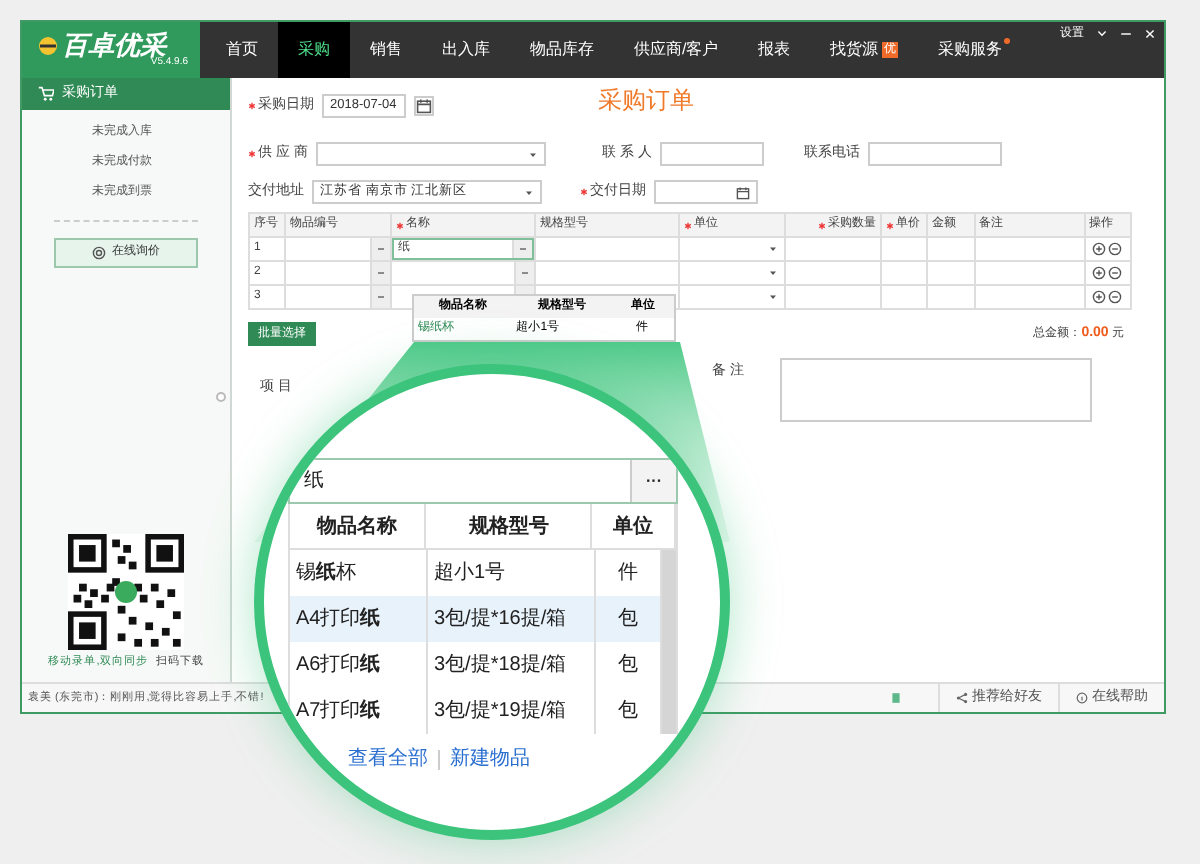 The image size is (1200, 864). I want to click on help-icon, so click(1082, 698).